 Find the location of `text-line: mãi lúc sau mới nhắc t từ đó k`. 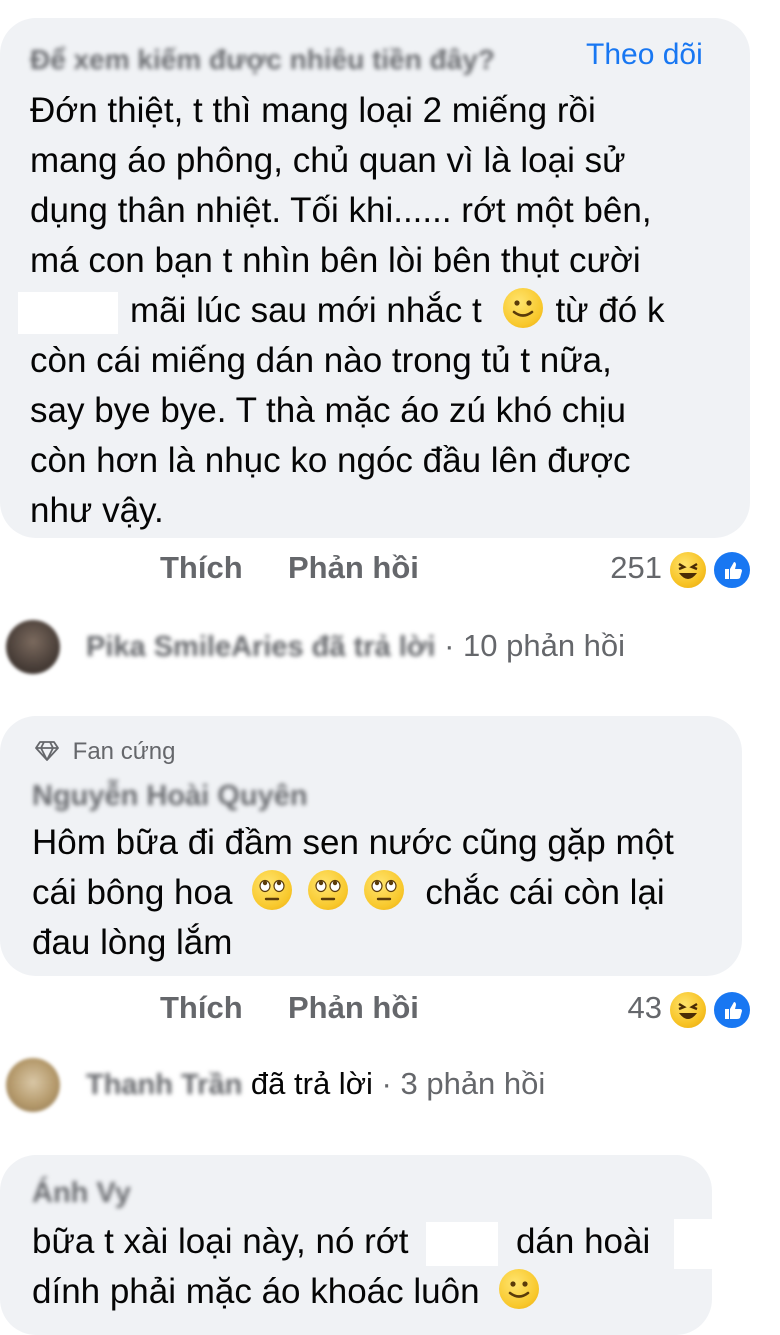

text-line: mãi lúc sau mới nhắc t từ đó k is located at coordinates (341, 311).